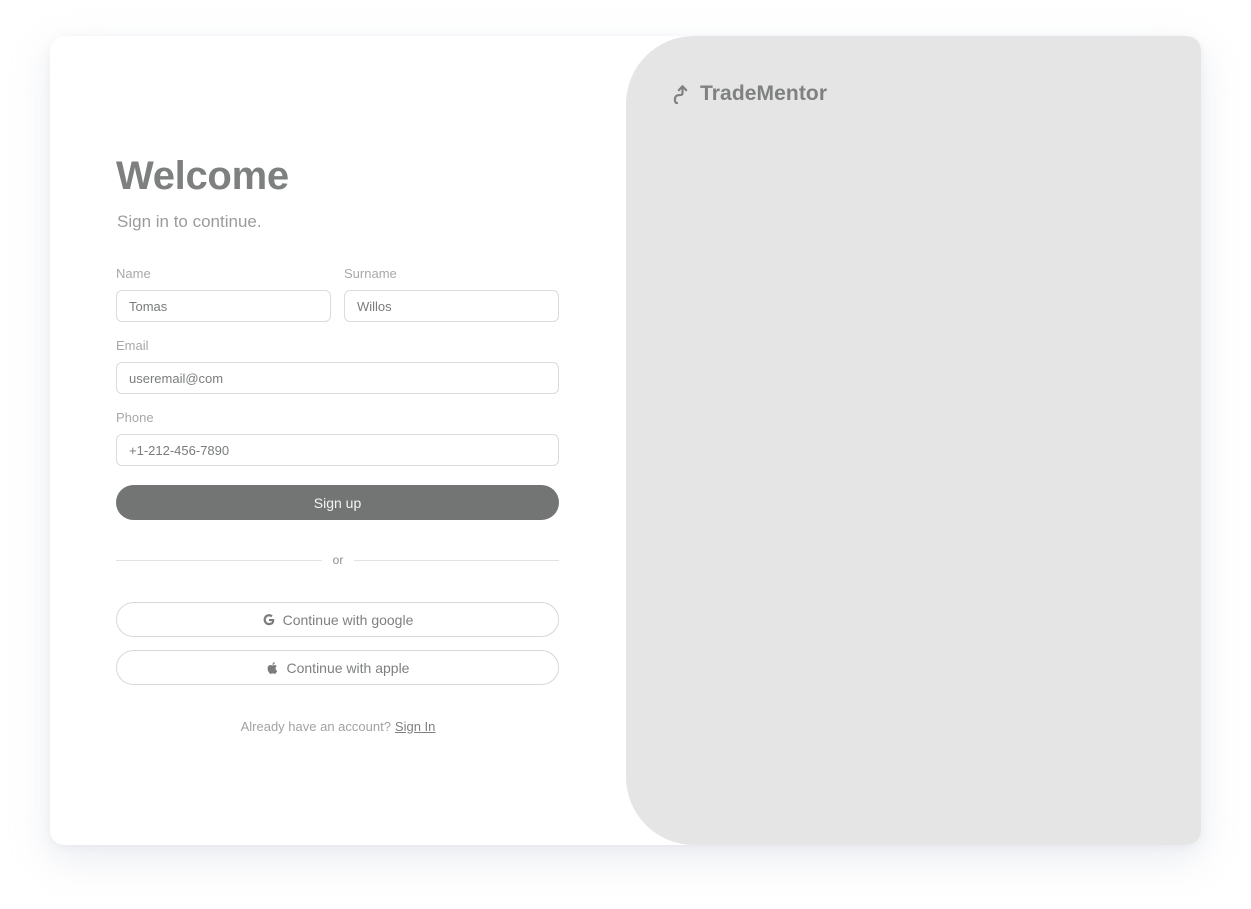 The height and width of the screenshot is (909, 1251). What do you see at coordinates (272, 667) in the screenshot?
I see `apple-icon` at bounding box center [272, 667].